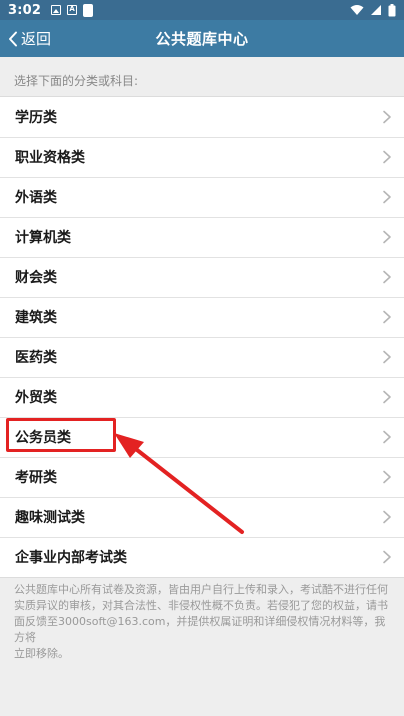 This screenshot has width=404, height=716. Describe the element at coordinates (376, 10) in the screenshot. I see `signal-icon` at that location.